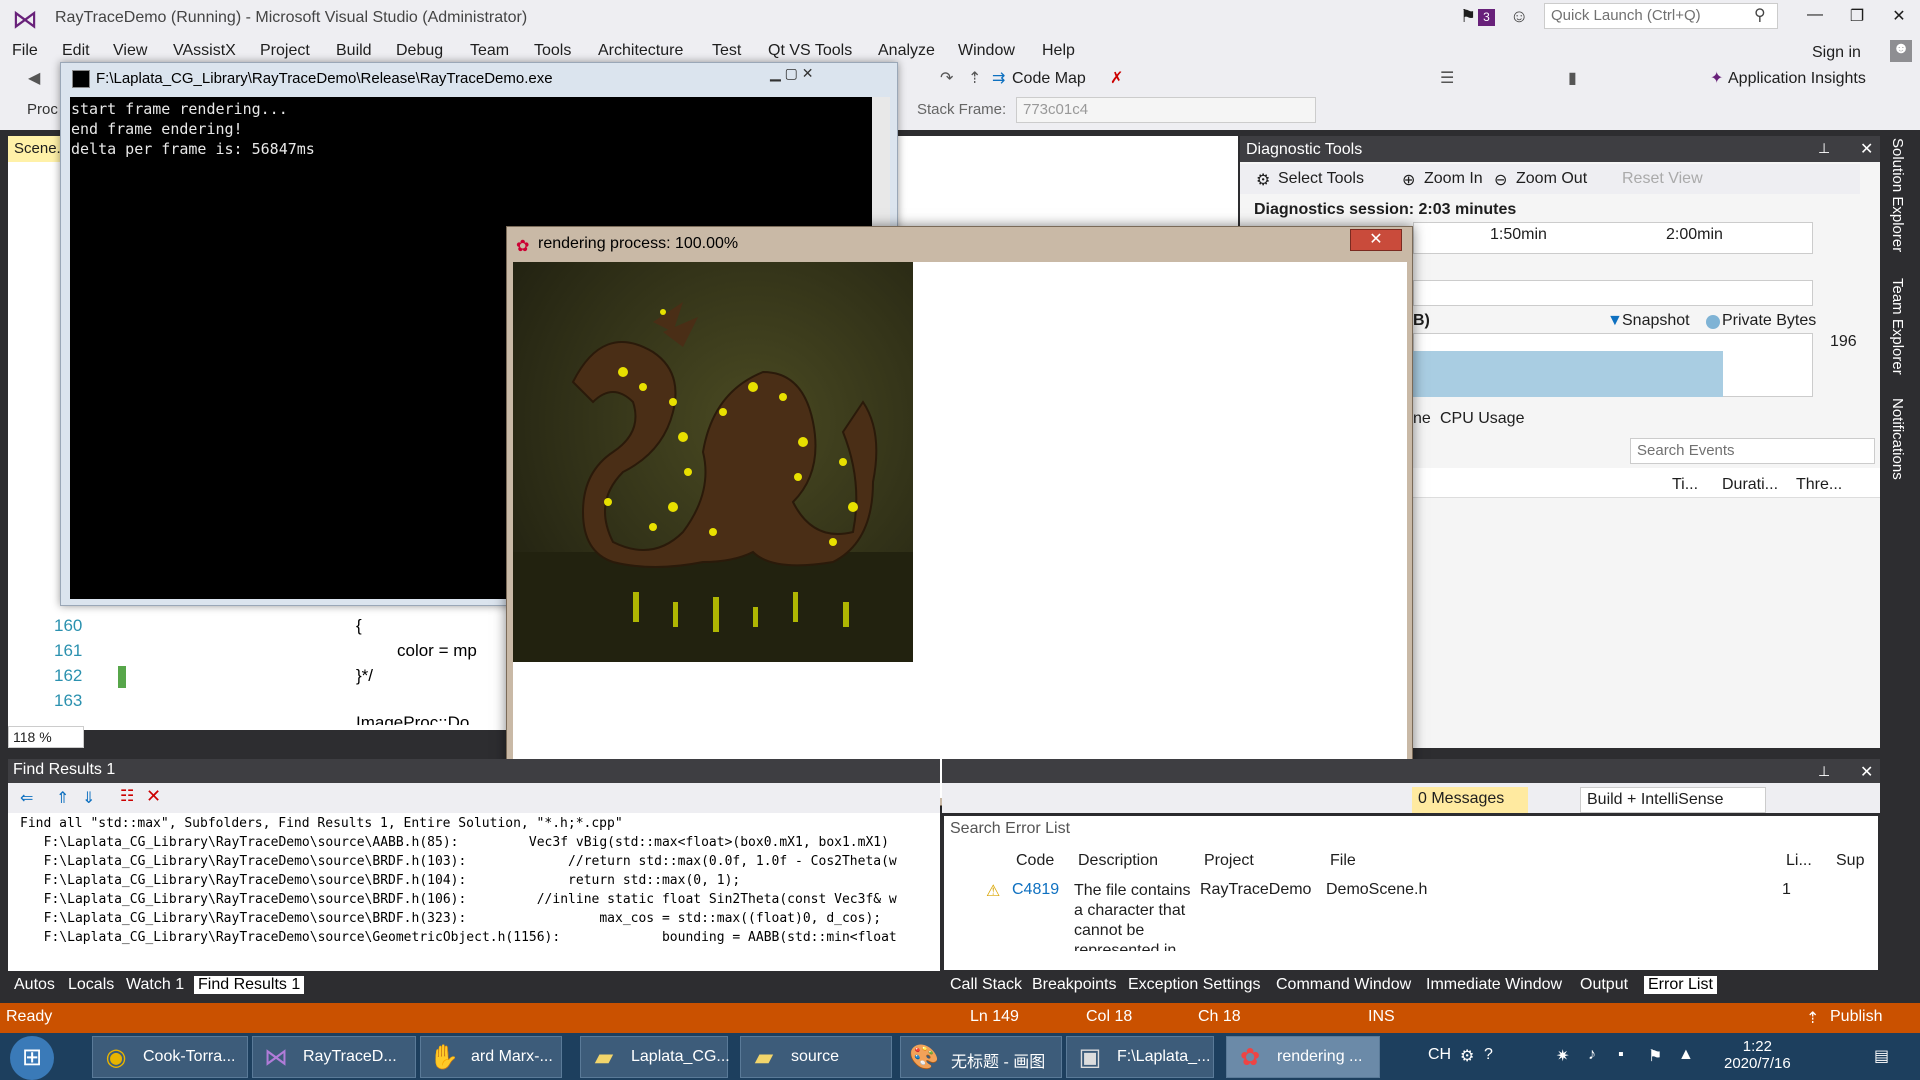 The height and width of the screenshot is (1080, 1920). What do you see at coordinates (1621, 1055) in the screenshot?
I see `tray-nvidia-icon: ▪` at bounding box center [1621, 1055].